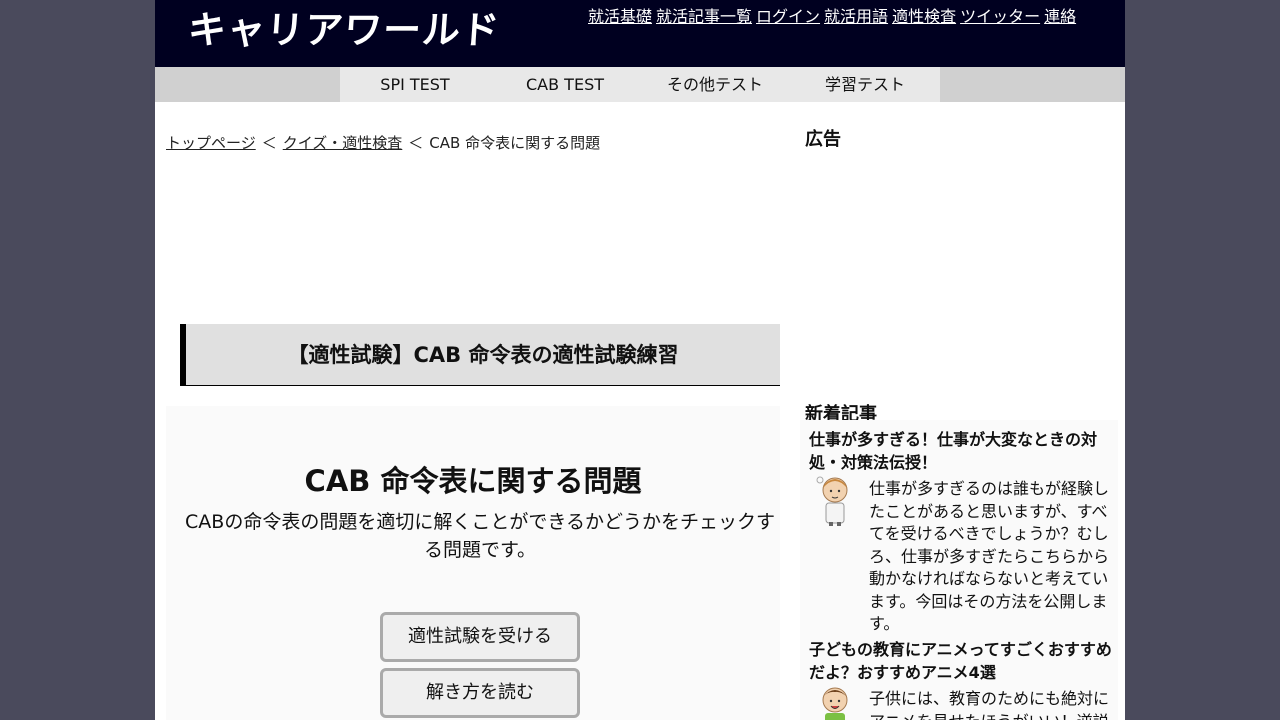  What do you see at coordinates (343, 143) in the screenshot?
I see `breadcrumb-category: クイズ・適性検査` at bounding box center [343, 143].